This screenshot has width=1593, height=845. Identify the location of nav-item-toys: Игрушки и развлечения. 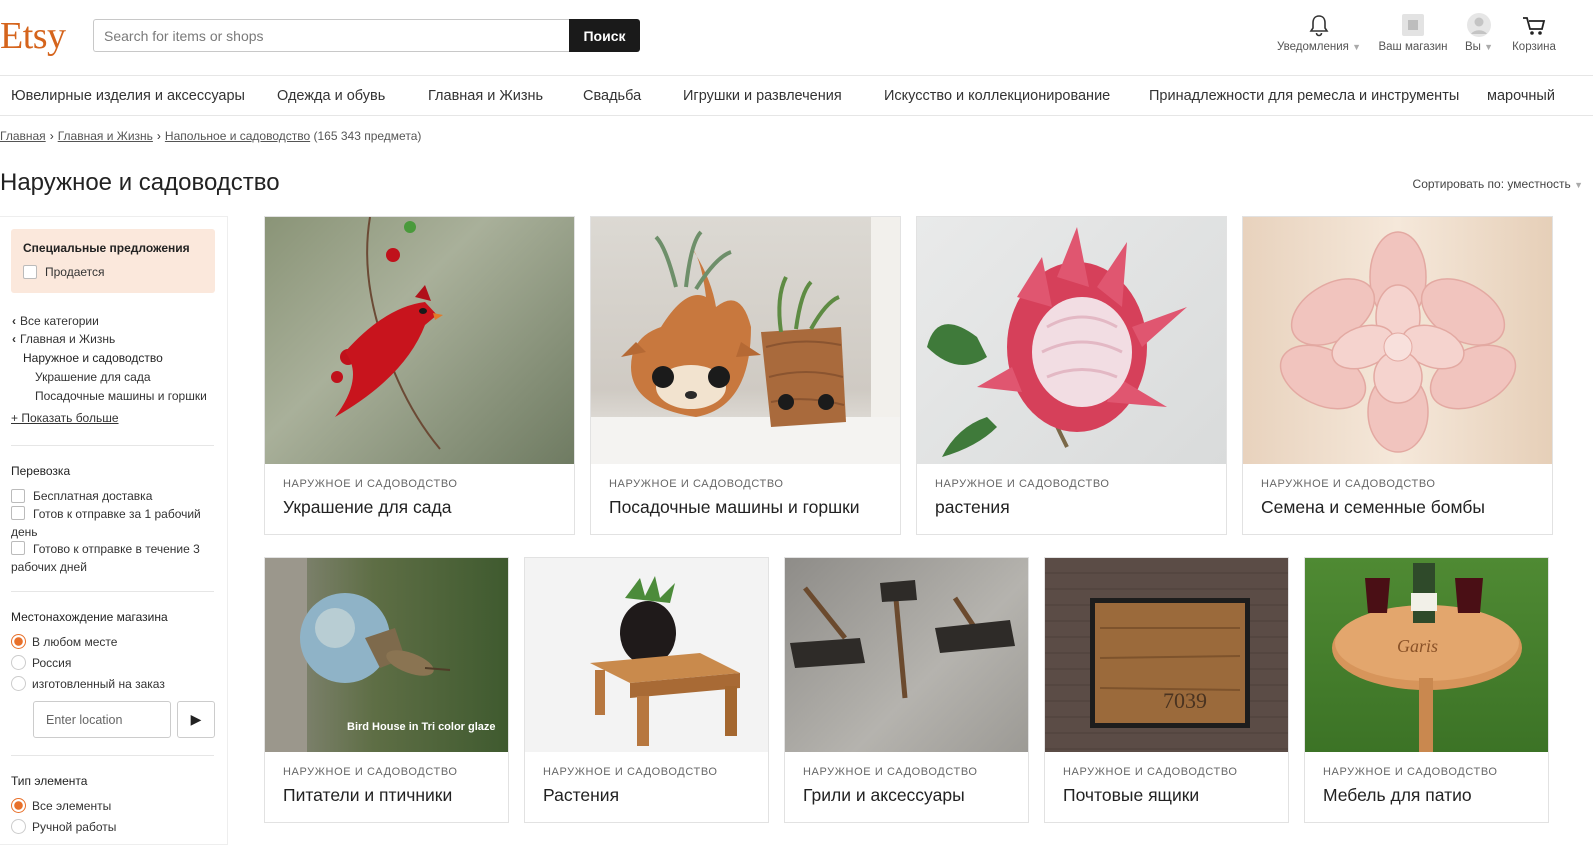
(762, 96).